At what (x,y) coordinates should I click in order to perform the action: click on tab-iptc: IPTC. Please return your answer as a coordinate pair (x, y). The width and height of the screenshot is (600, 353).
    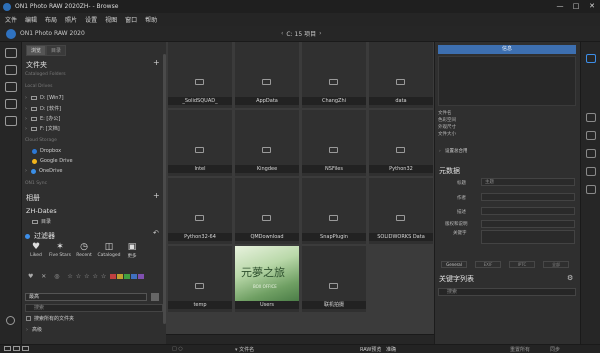
    Looking at the image, I should click on (522, 264).